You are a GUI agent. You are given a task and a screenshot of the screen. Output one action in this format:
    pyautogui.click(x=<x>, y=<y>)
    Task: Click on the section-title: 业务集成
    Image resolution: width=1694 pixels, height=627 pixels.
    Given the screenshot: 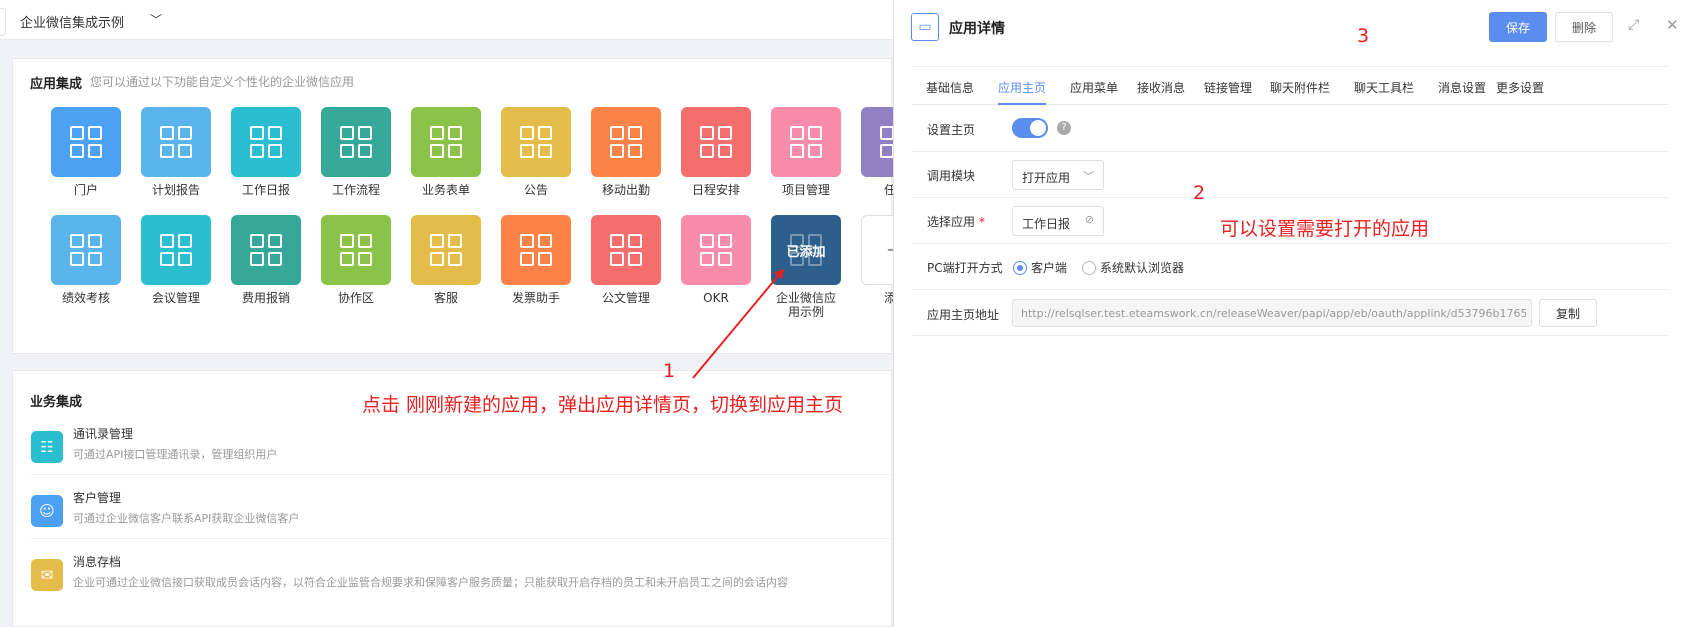 What is the action you would take?
    pyautogui.click(x=56, y=402)
    